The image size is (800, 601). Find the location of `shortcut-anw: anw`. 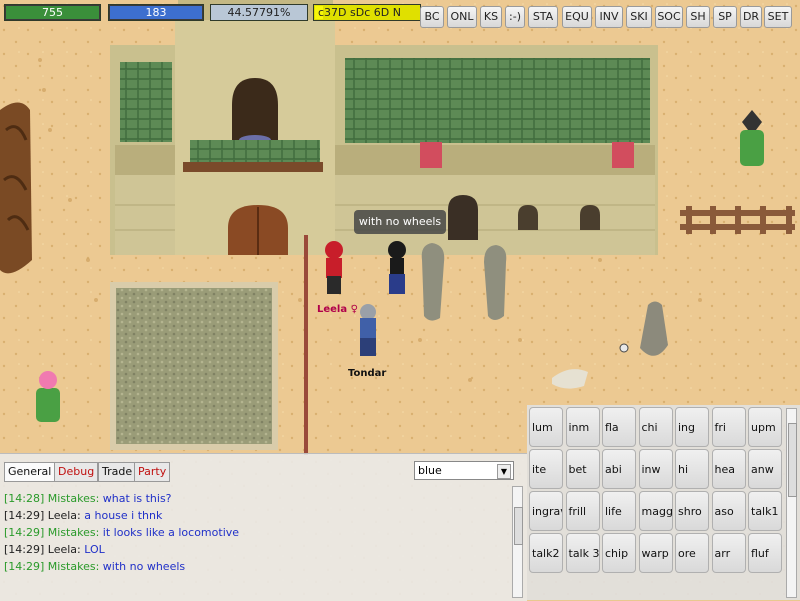

shortcut-anw: anw is located at coordinates (765, 469).